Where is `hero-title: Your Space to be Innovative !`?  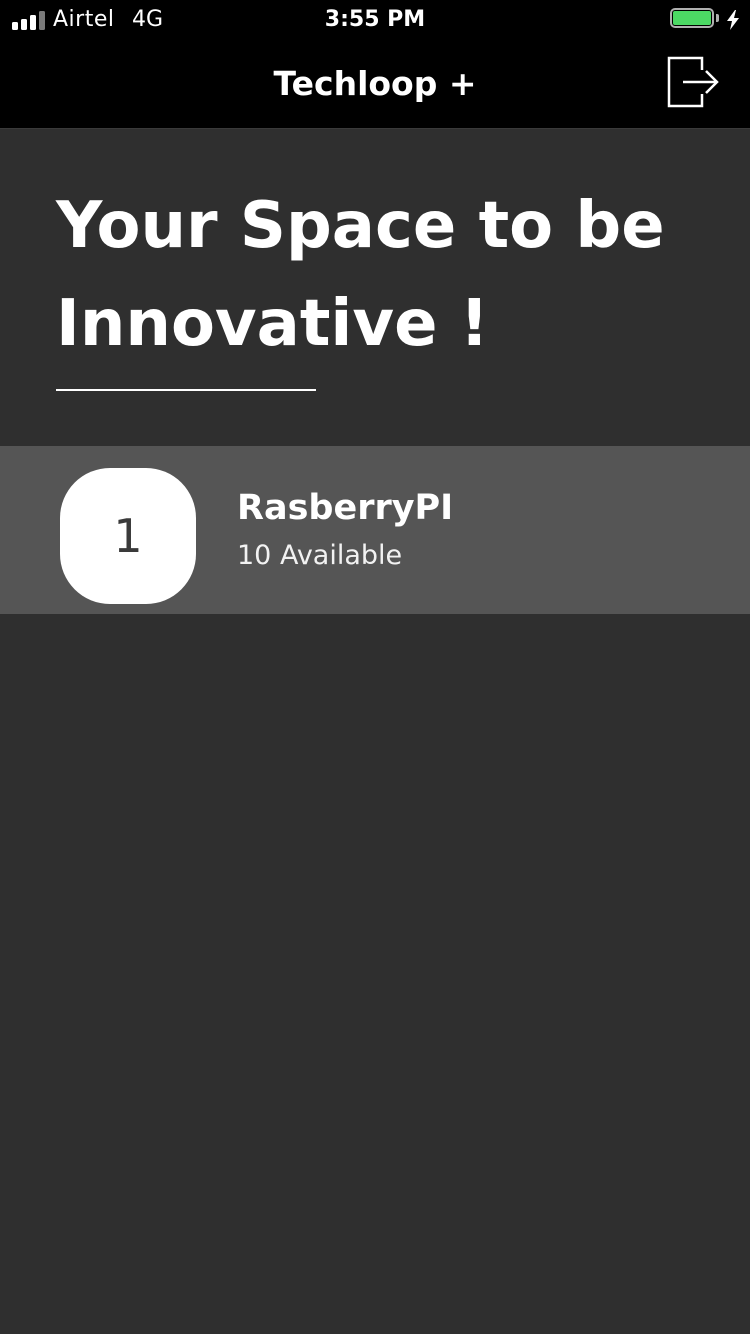
hero-title: Your Space to be Innovative ! is located at coordinates (360, 275).